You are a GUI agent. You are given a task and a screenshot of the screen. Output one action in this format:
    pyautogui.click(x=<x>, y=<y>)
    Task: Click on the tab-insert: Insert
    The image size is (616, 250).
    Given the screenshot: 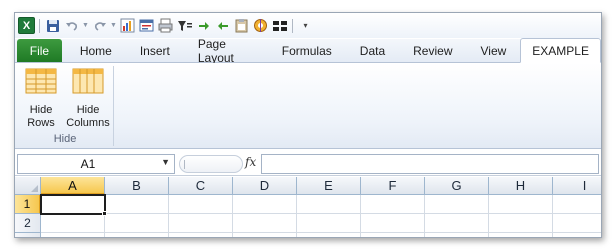 What is the action you would take?
    pyautogui.click(x=155, y=50)
    